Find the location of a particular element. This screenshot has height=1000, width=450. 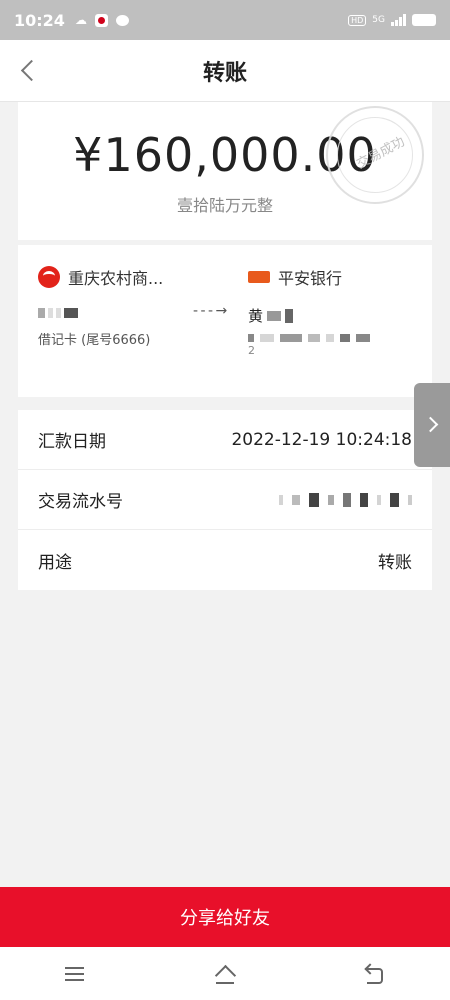

payee-account-masked is located at coordinates (309, 338).